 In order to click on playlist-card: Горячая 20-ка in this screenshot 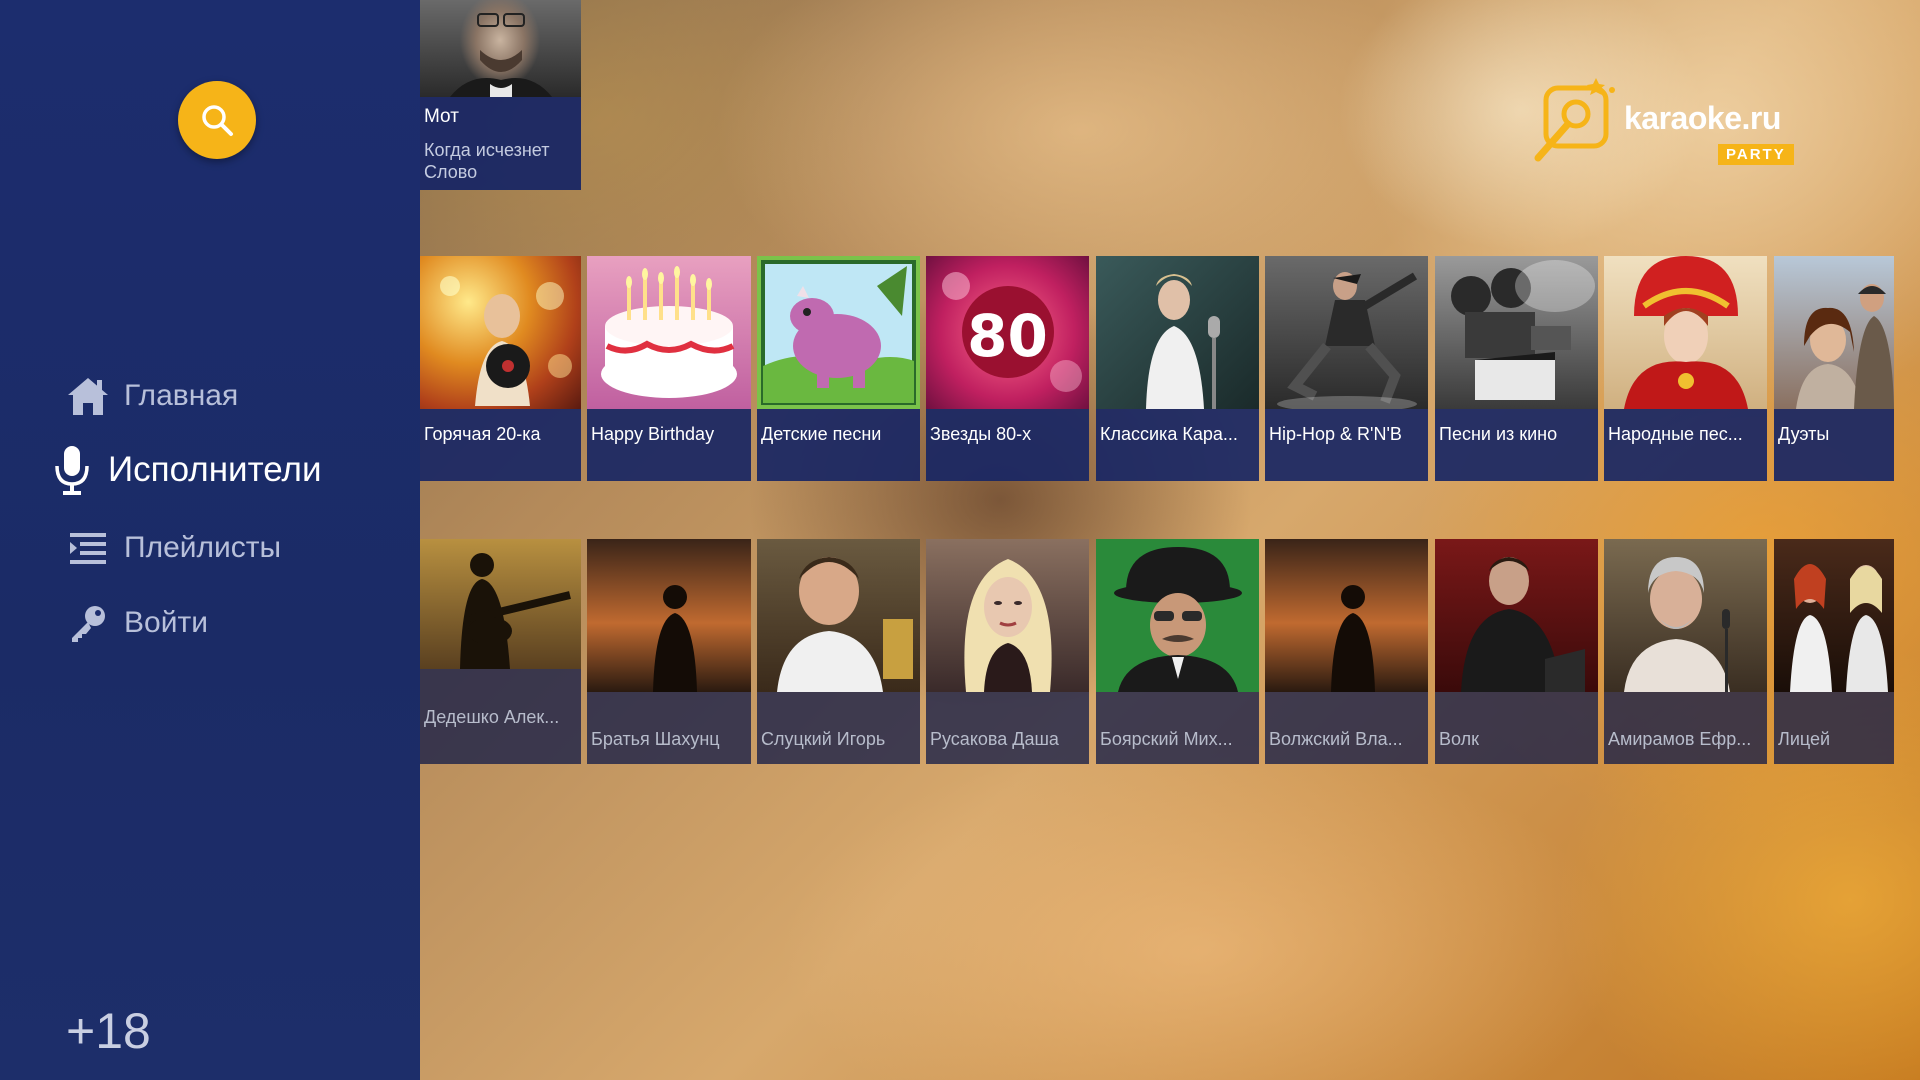, I will do `click(500, 368)`.